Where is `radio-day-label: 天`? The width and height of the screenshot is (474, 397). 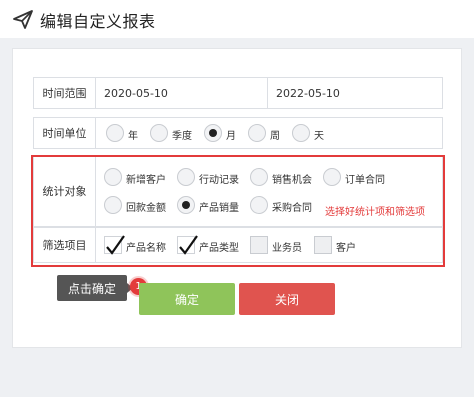
radio-day-label: 天 is located at coordinates (319, 136).